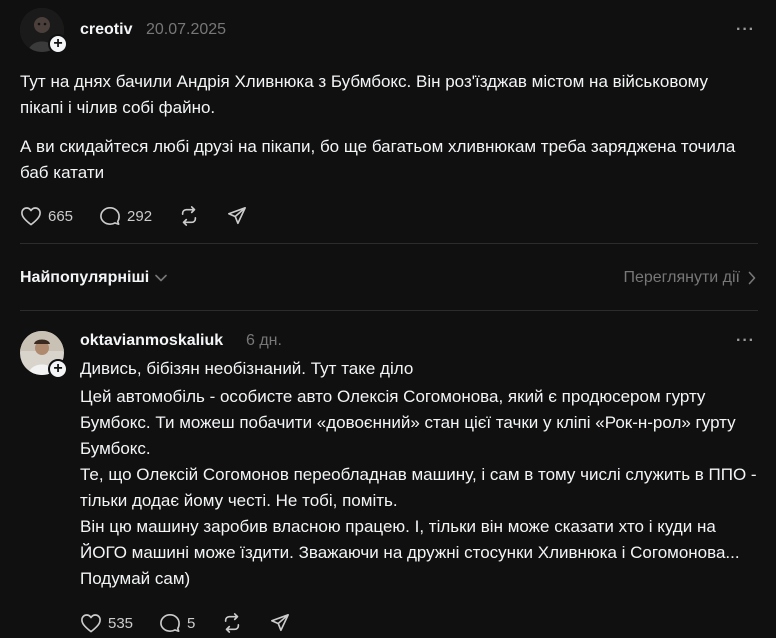 The width and height of the screenshot is (776, 638). What do you see at coordinates (681, 277) in the screenshot?
I see `view-activity-label: Переглянути дії` at bounding box center [681, 277].